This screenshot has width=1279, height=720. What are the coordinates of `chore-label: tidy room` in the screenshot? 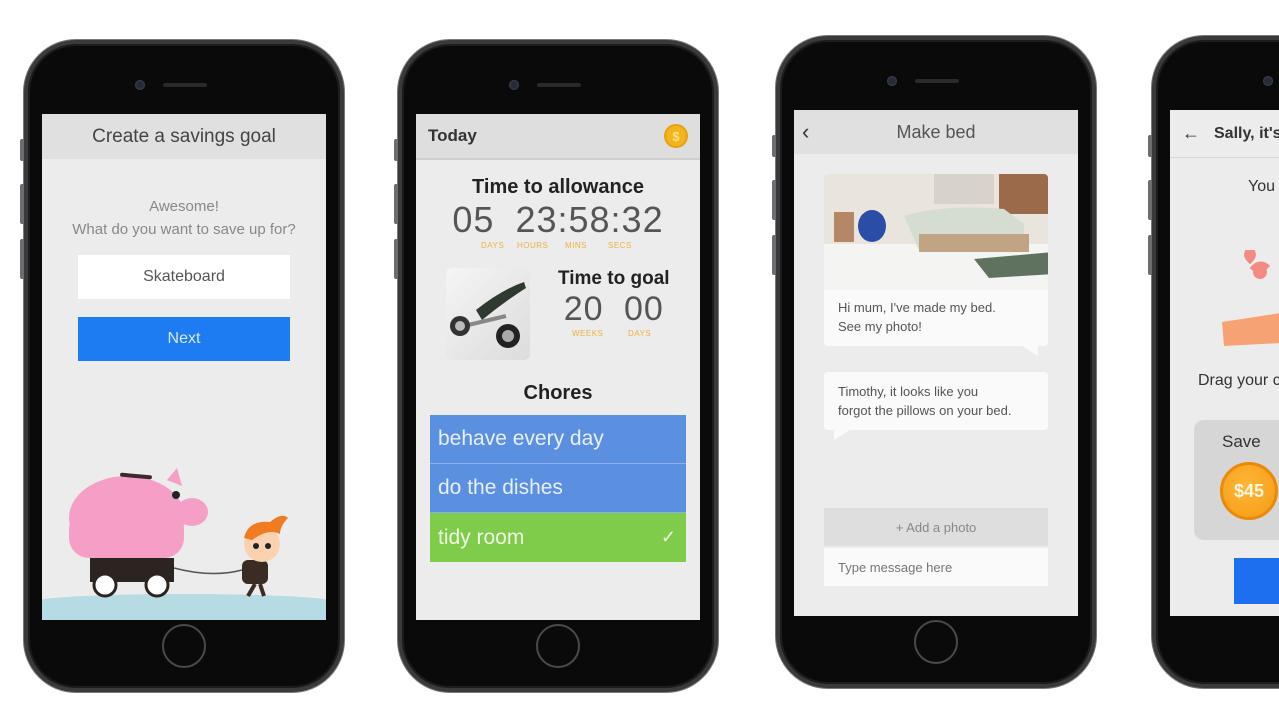 It's located at (481, 537).